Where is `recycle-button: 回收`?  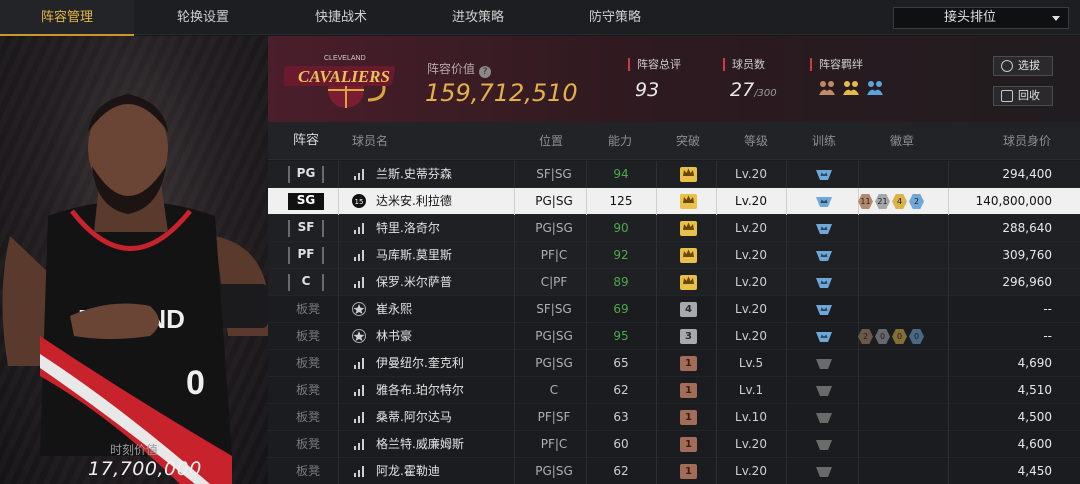 recycle-button: 回收 is located at coordinates (1023, 96).